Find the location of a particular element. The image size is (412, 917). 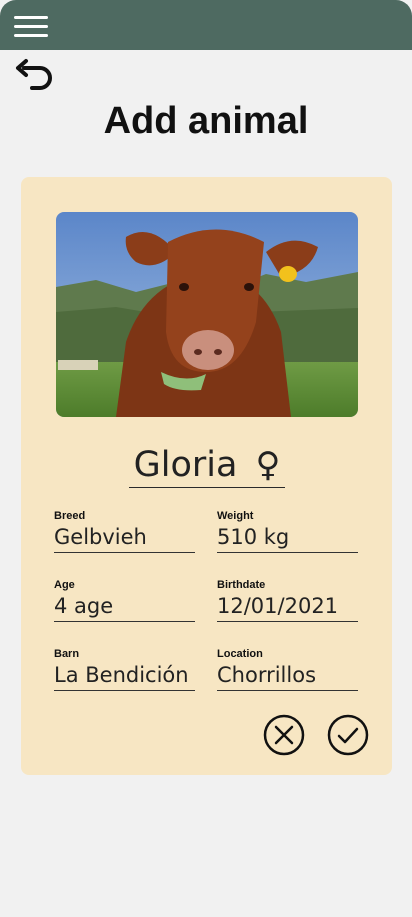

birthdate-field: Birthdate 12/01/2021 is located at coordinates (287, 600).